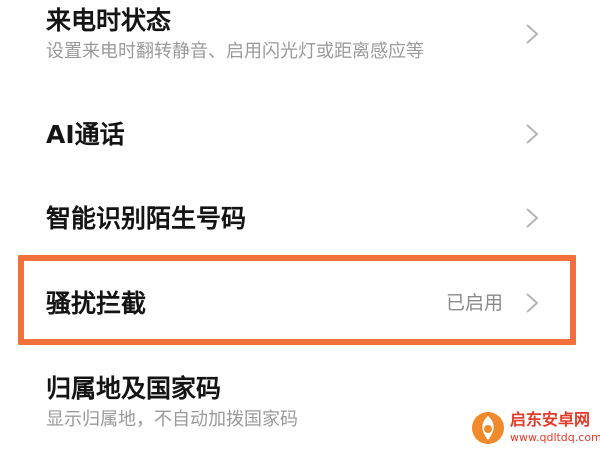 The height and width of the screenshot is (450, 600). I want to click on watermark: 启东安卓网 www.qdltdq.com, so click(535, 429).